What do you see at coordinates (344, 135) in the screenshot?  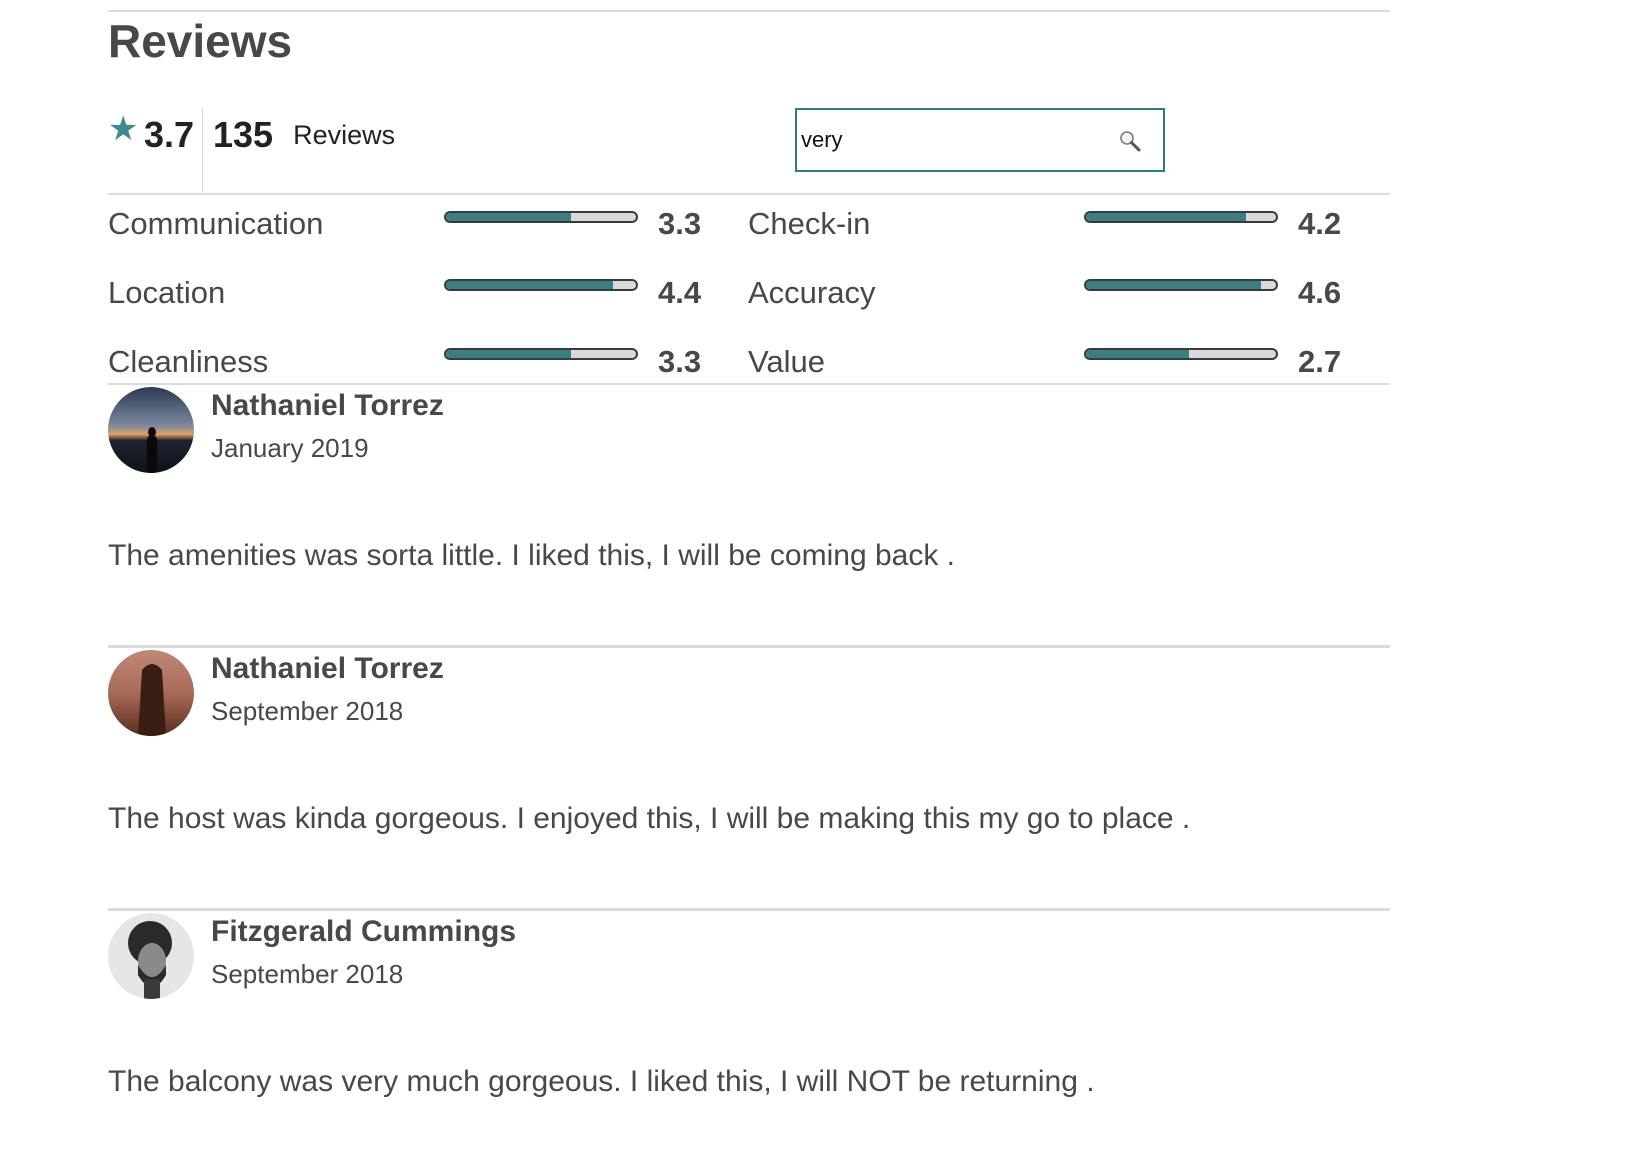 I see `review-count-label: Reviews` at bounding box center [344, 135].